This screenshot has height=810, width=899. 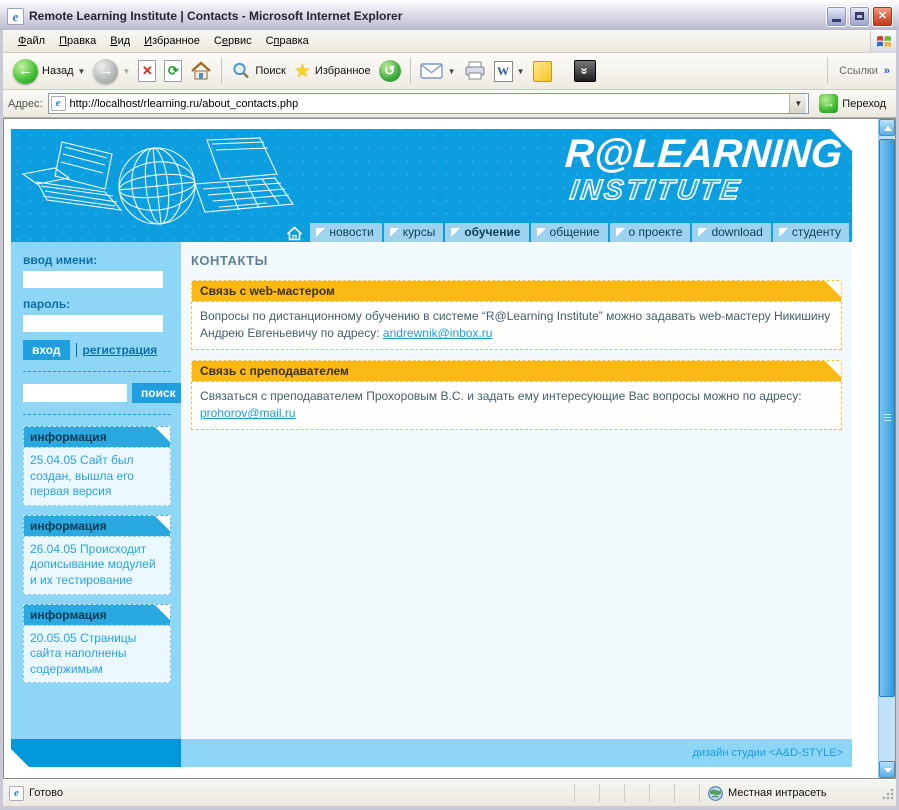 I want to click on search-button: Поиск, so click(x=258, y=71).